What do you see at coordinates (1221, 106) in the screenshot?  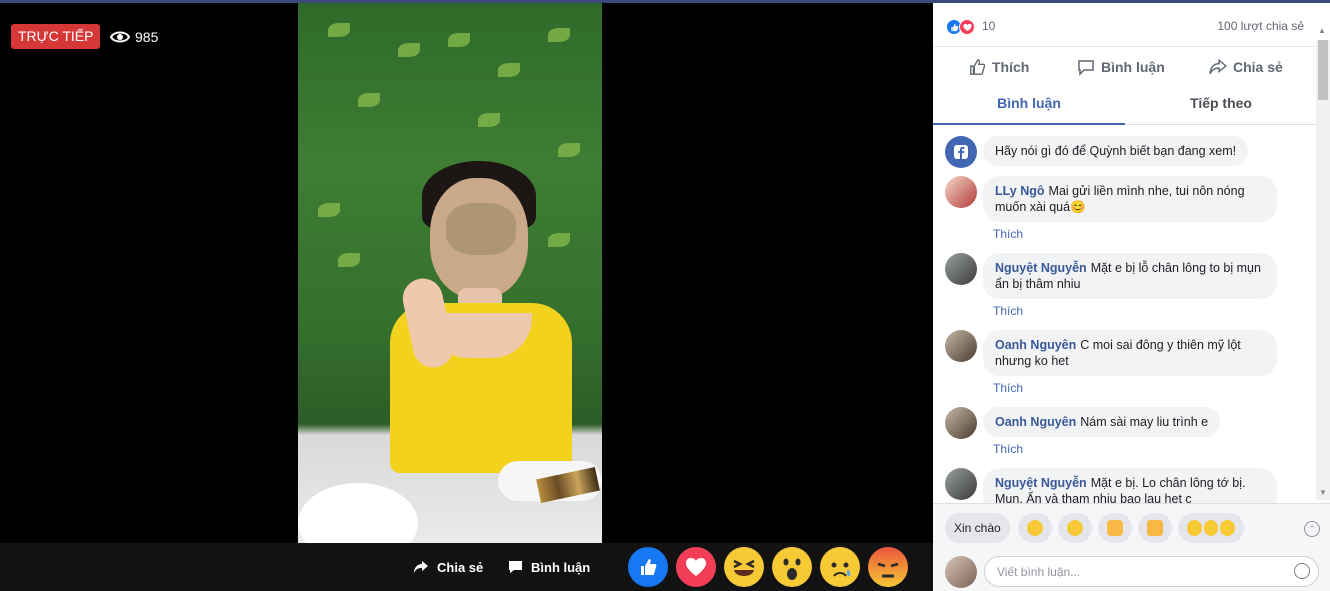 I see `tab-up-next: Tiếp theo` at bounding box center [1221, 106].